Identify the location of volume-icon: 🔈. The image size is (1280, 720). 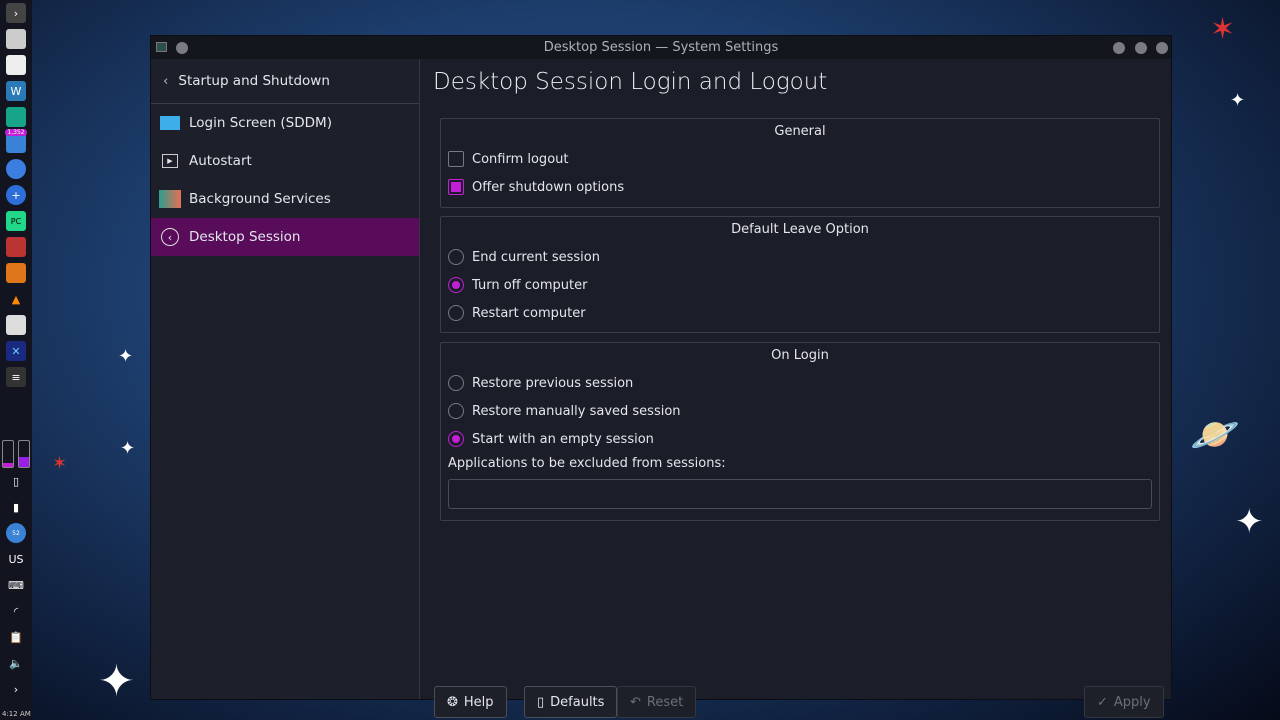
(16, 663).